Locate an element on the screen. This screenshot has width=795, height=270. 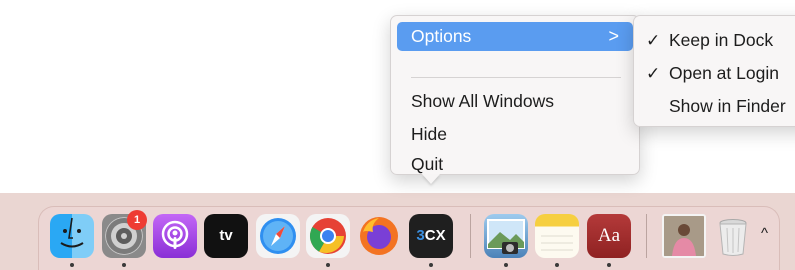
dictionary-label: Aa is located at coordinates (609, 235).